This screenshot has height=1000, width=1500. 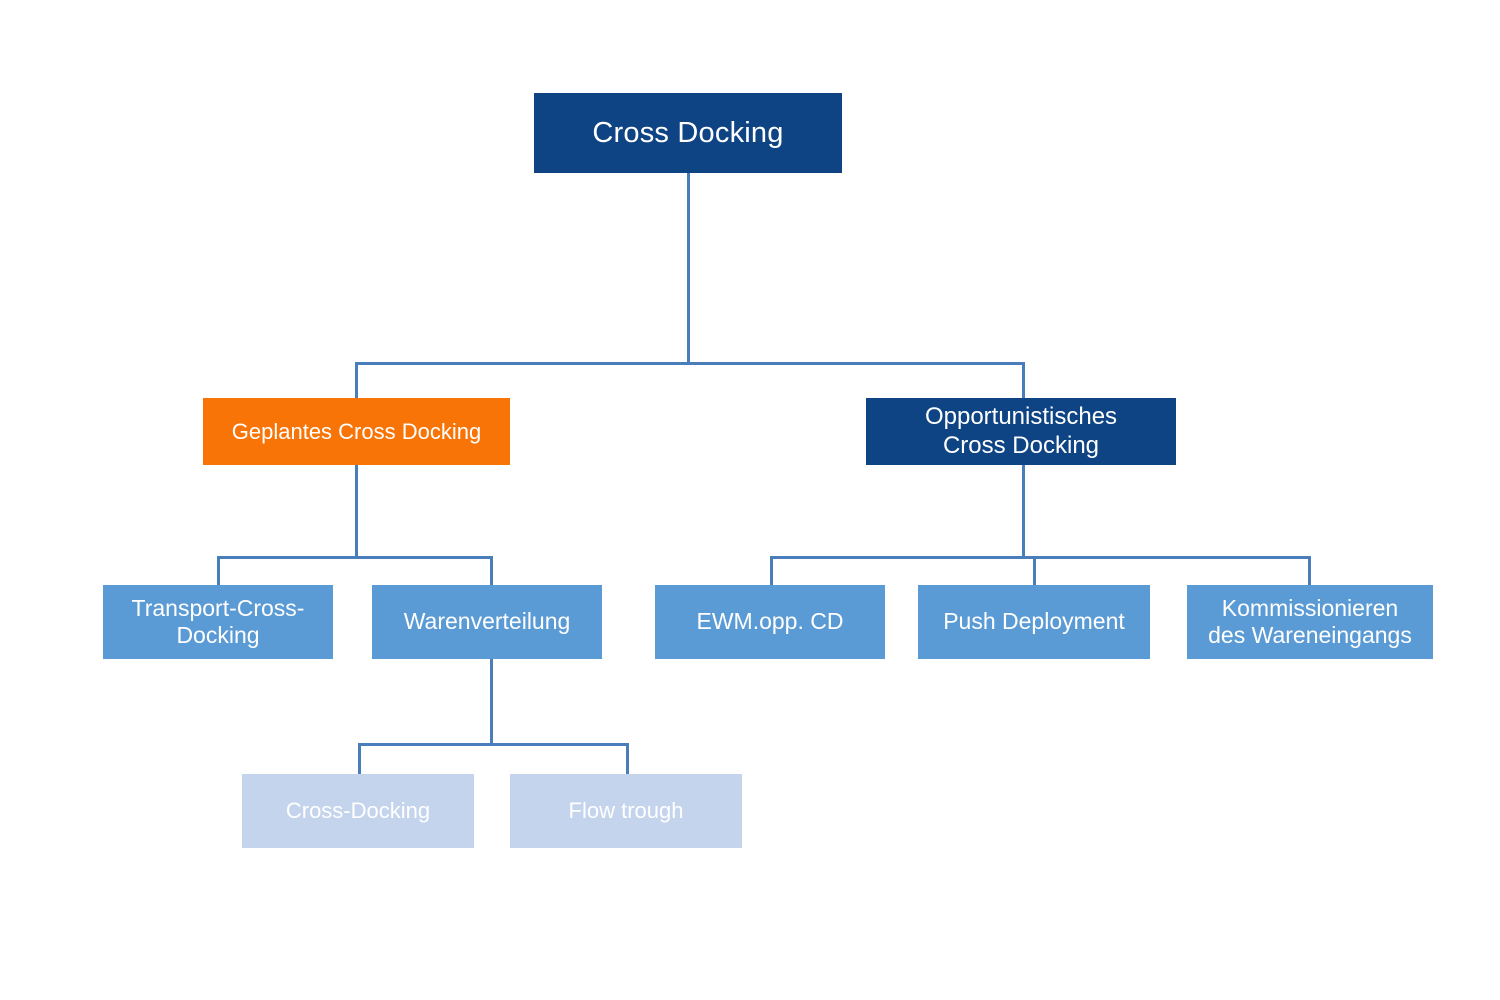 I want to click on connector-bus-to-flow-trough-leaf, so click(x=627, y=758).